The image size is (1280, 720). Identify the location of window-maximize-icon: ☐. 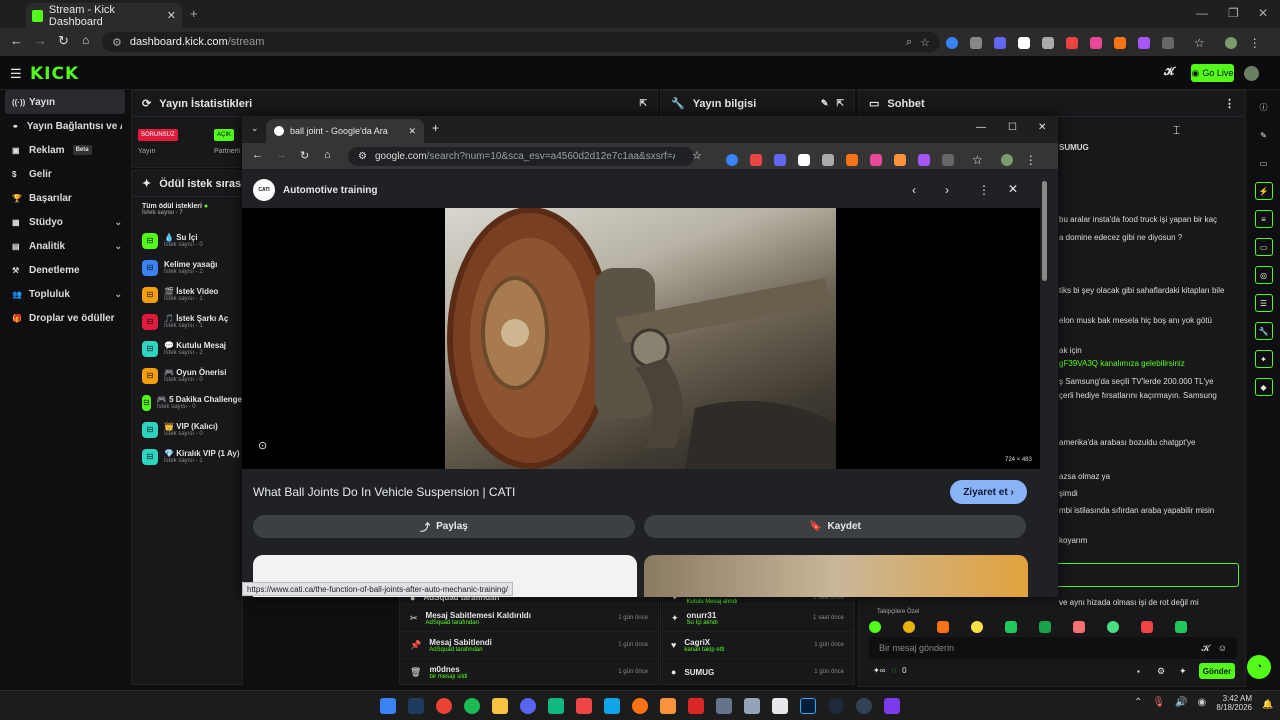
(1012, 127).